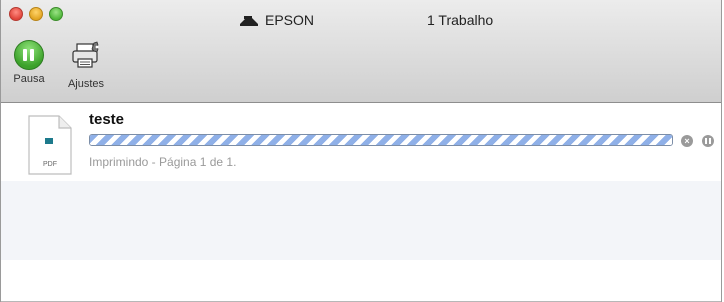 The width and height of the screenshot is (724, 302). I want to click on settings-label: Ajustes, so click(86, 84).